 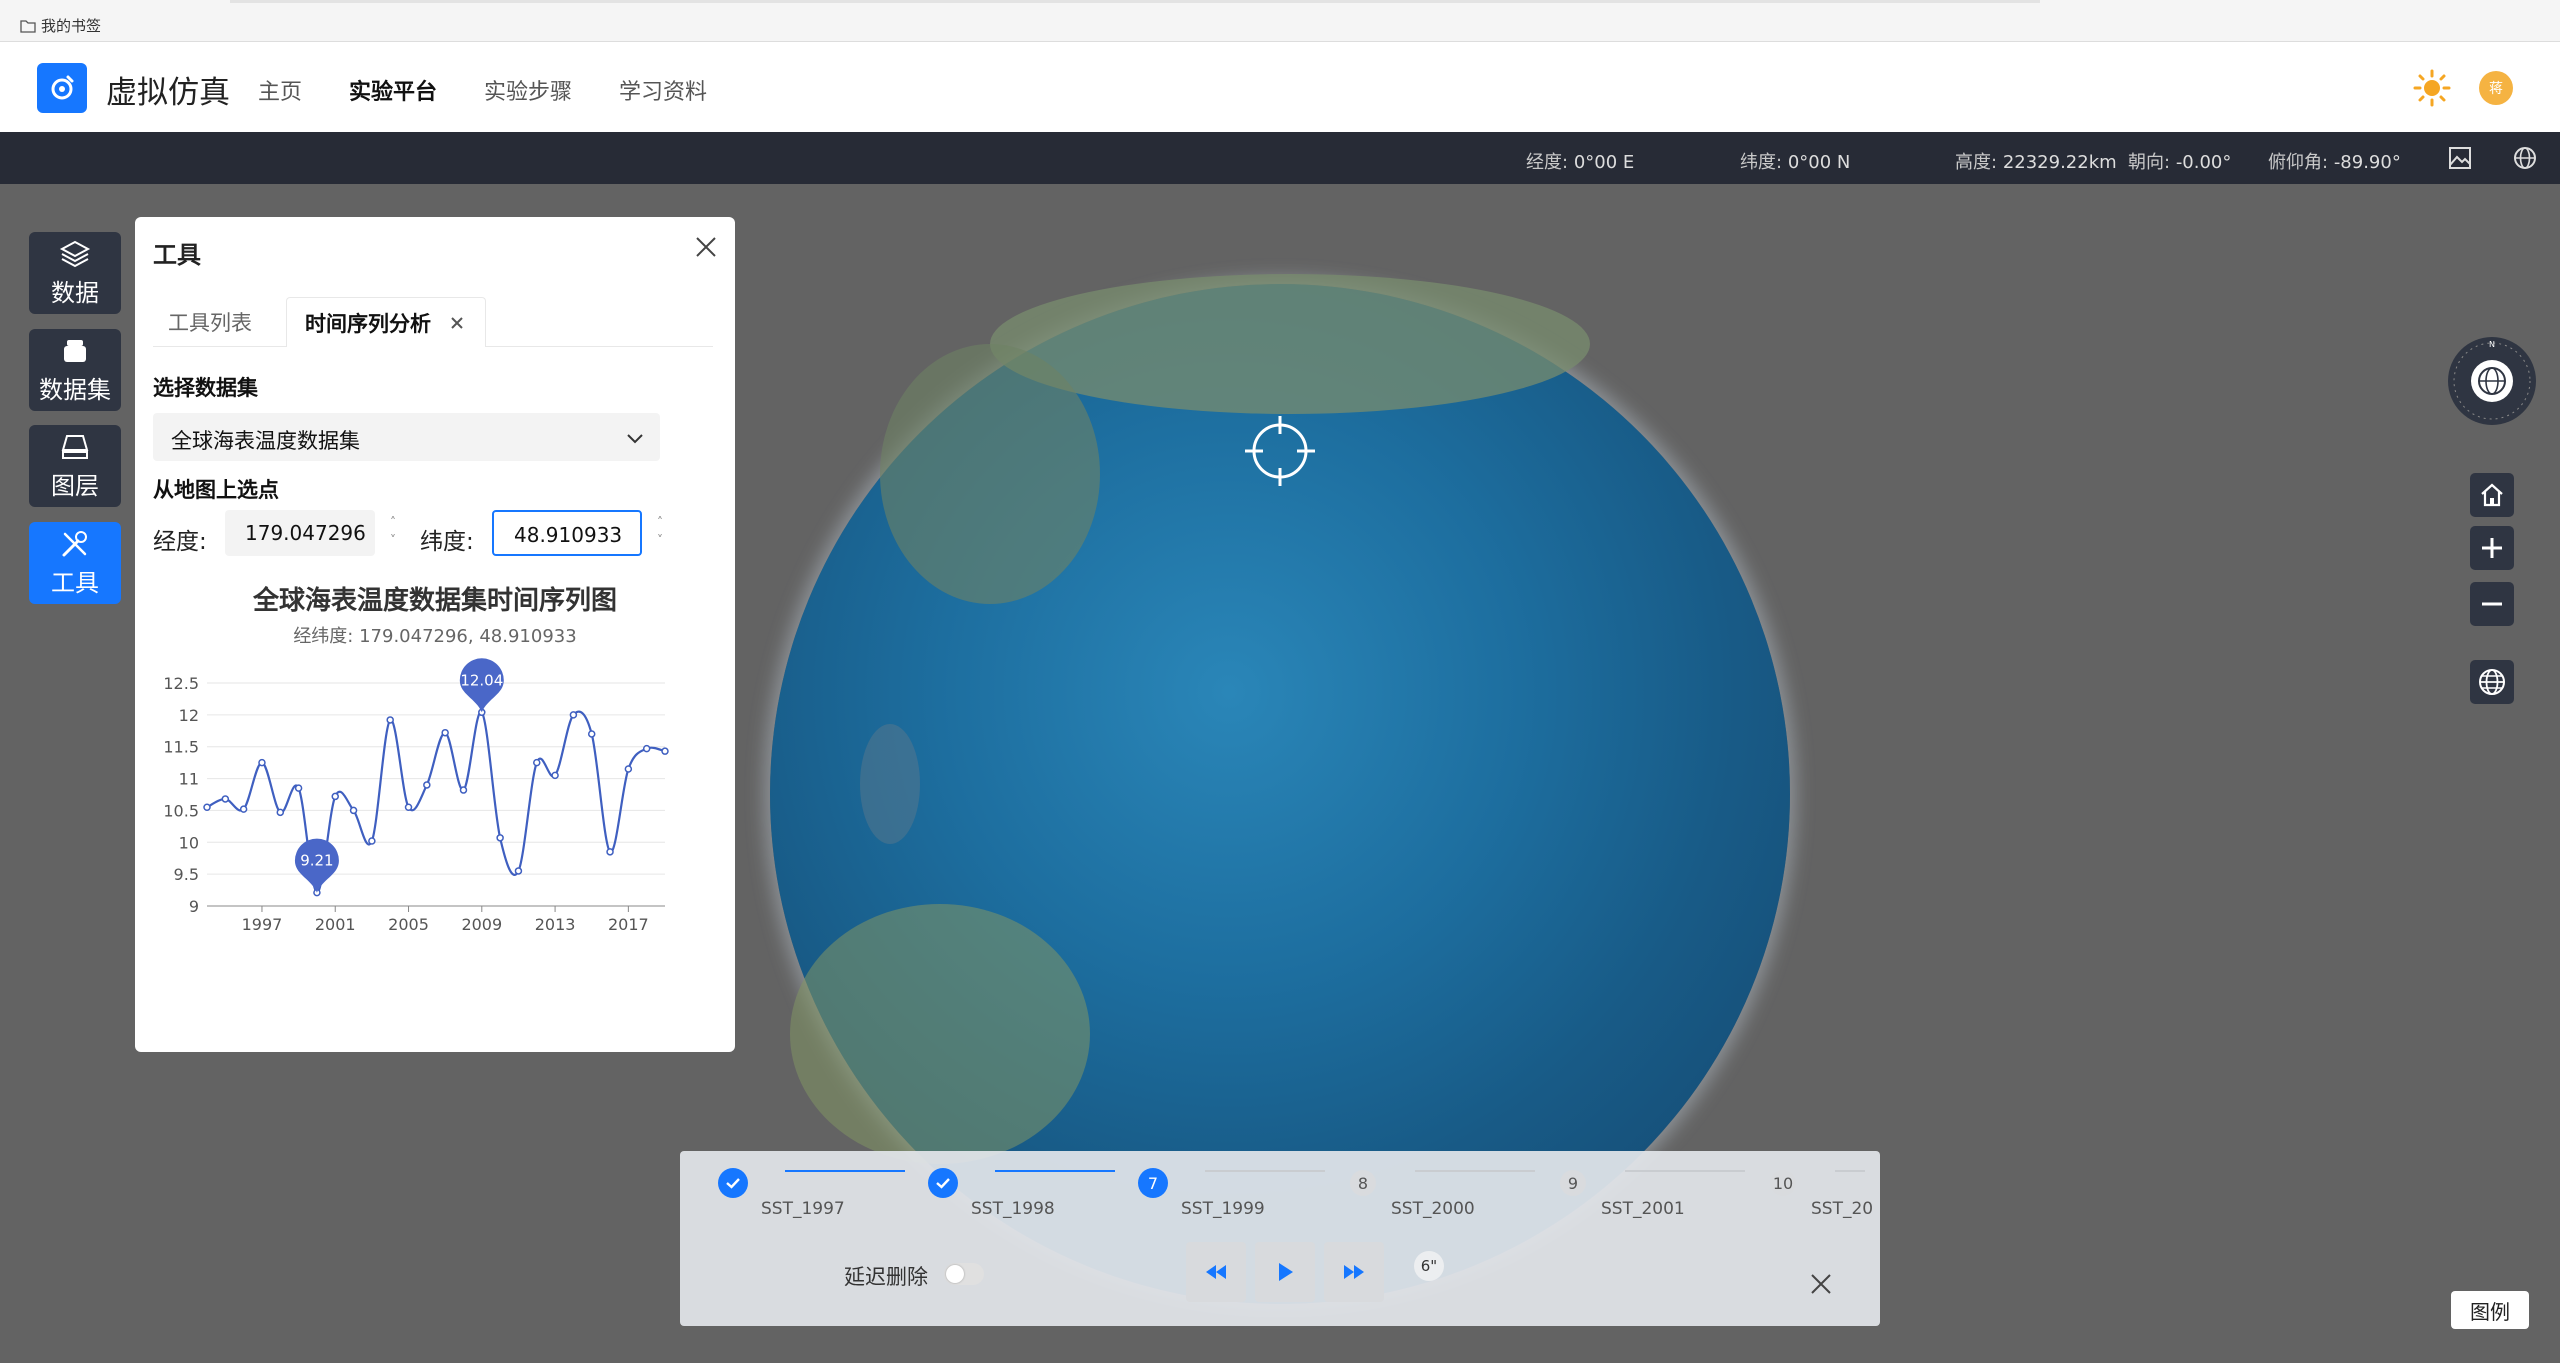 What do you see at coordinates (75, 563) in the screenshot?
I see `sidebar-tools: 工具` at bounding box center [75, 563].